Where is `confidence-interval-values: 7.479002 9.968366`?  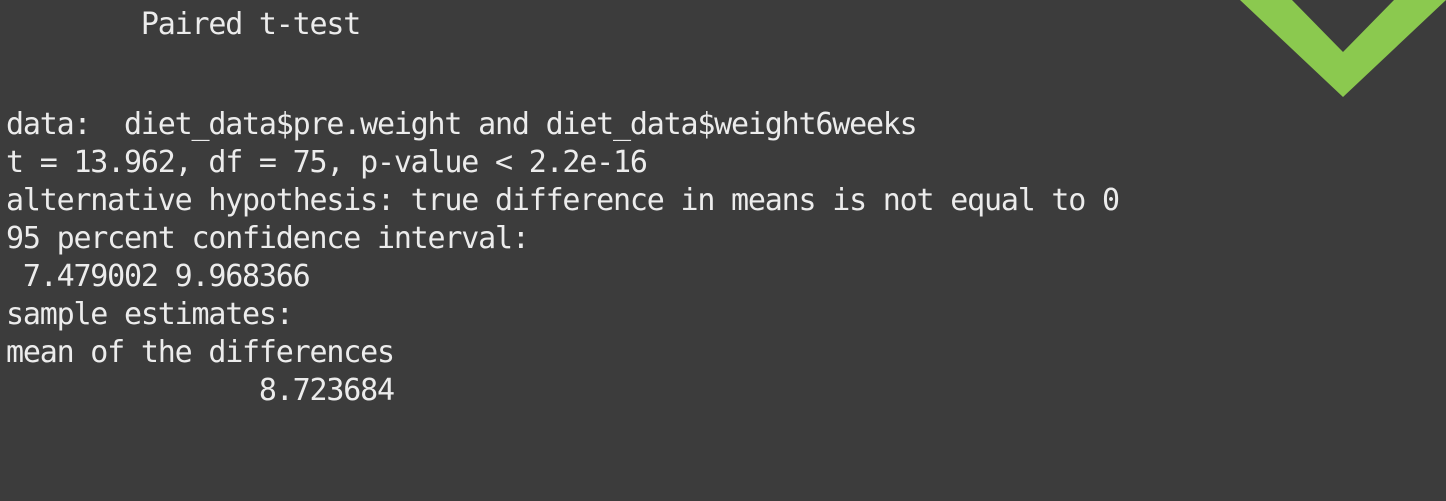 confidence-interval-values: 7.479002 9.968366 is located at coordinates (158, 276).